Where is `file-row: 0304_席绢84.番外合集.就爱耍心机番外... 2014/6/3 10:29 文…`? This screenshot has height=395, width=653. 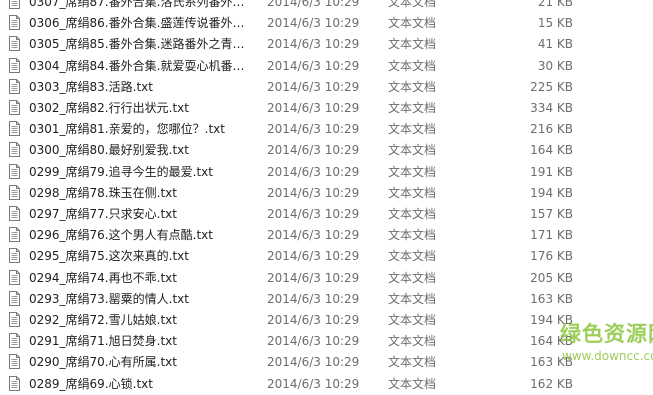 file-row: 0304_席绢84.番外合集.就爱耍心机番外... 2014/6/3 10:29 文… is located at coordinates (326, 66).